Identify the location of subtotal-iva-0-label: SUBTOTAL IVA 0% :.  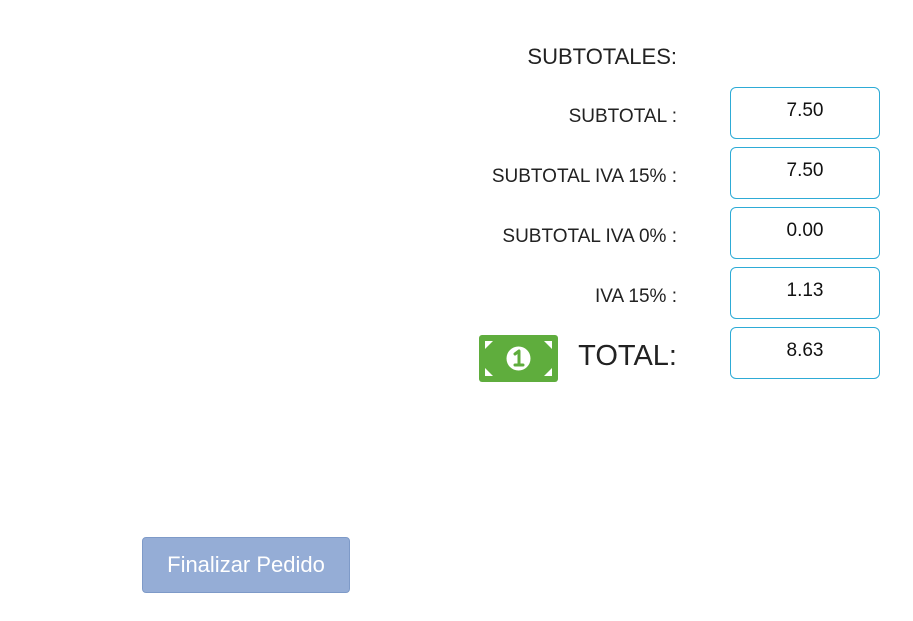
(589, 236).